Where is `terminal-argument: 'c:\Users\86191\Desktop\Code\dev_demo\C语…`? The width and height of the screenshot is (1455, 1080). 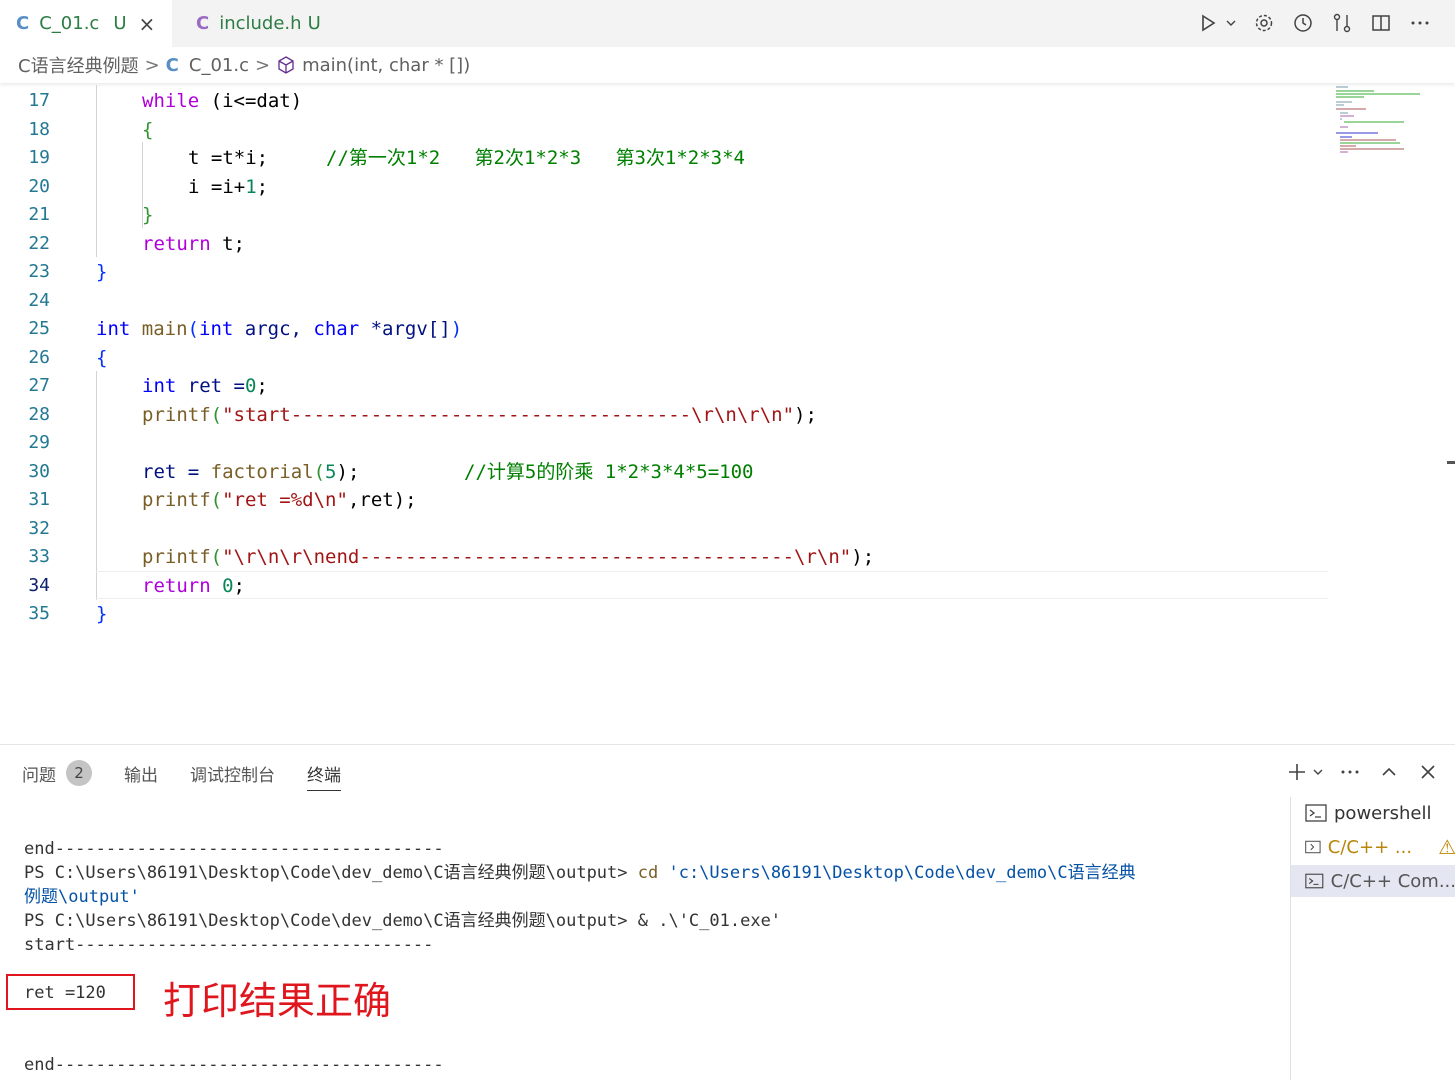 terminal-argument: 'c:\Users\86191\Desktop\Code\dev_demo\C语… is located at coordinates (897, 873).